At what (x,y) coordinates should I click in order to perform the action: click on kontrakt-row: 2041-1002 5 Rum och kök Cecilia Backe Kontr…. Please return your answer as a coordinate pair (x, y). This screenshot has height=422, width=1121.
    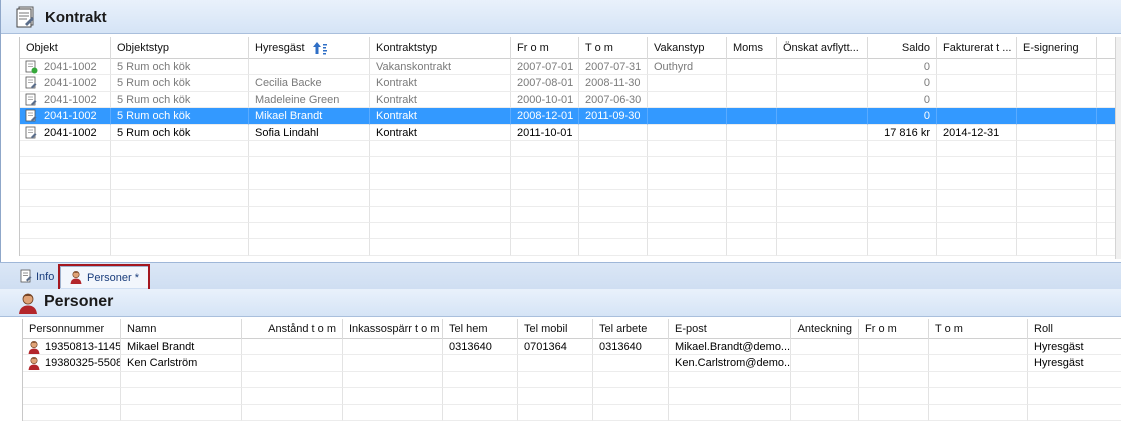
    Looking at the image, I should click on (570, 83).